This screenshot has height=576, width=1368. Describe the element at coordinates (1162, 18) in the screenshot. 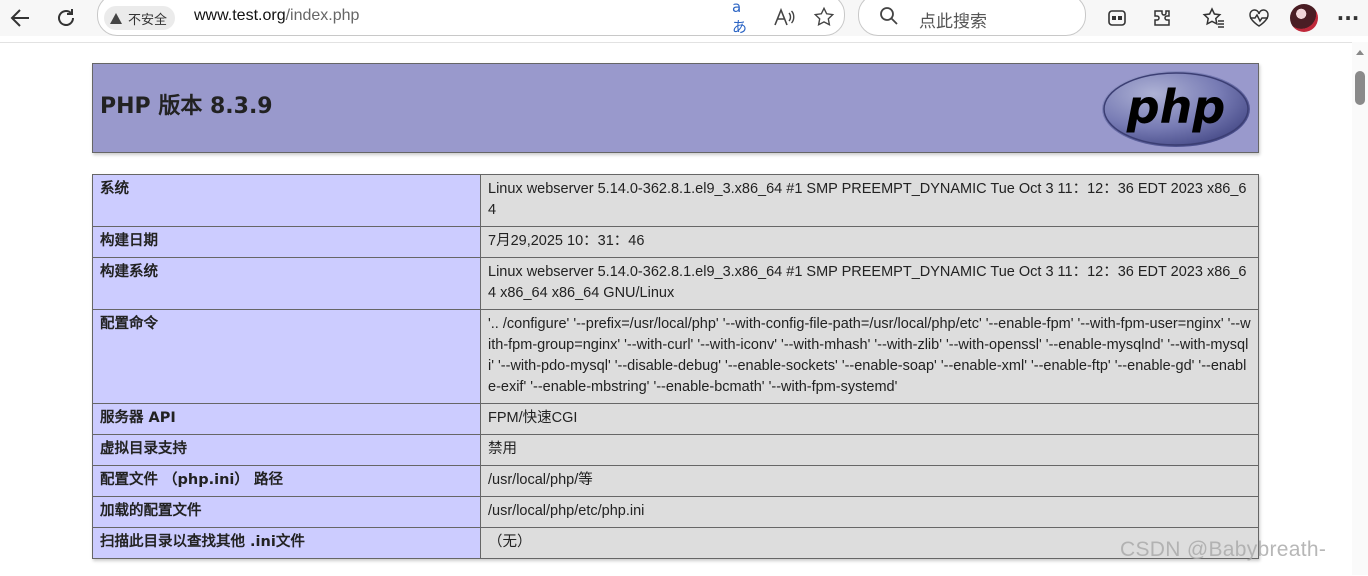

I see `extensions-icon` at that location.